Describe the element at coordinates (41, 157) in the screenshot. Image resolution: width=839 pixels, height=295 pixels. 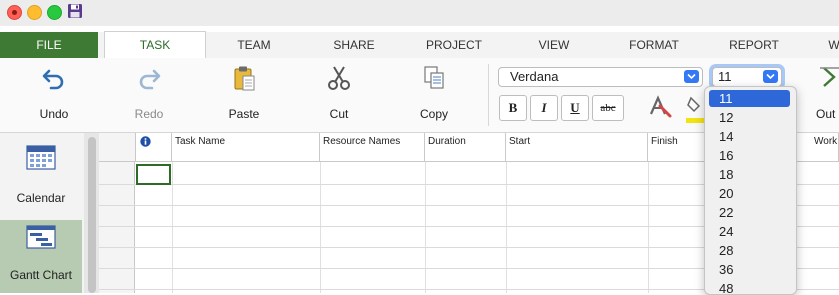
I see `calendar-icon` at that location.